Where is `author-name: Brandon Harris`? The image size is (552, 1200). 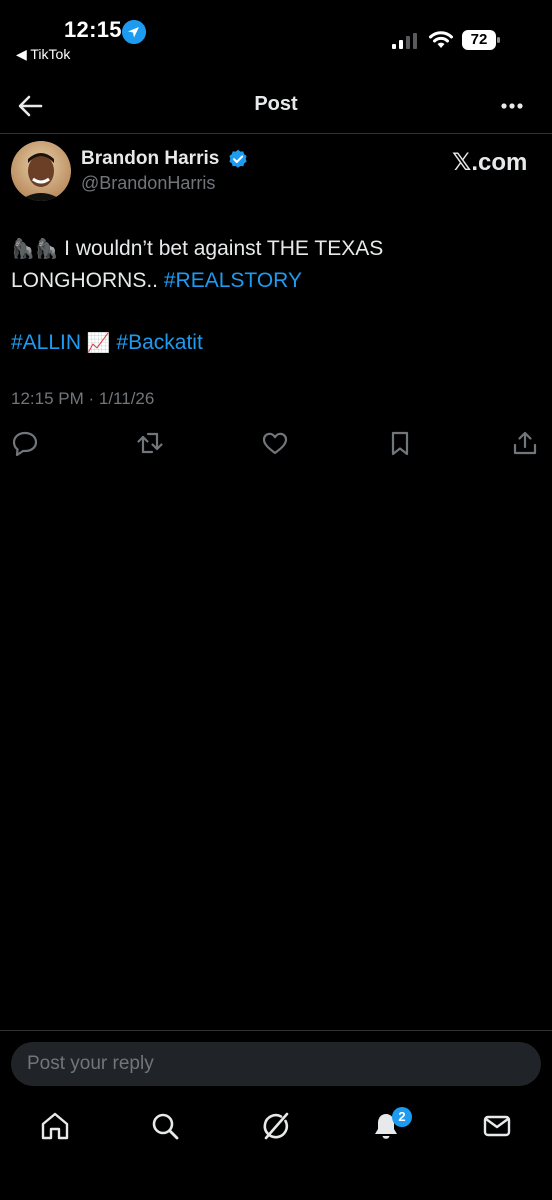 author-name: Brandon Harris is located at coordinates (150, 159).